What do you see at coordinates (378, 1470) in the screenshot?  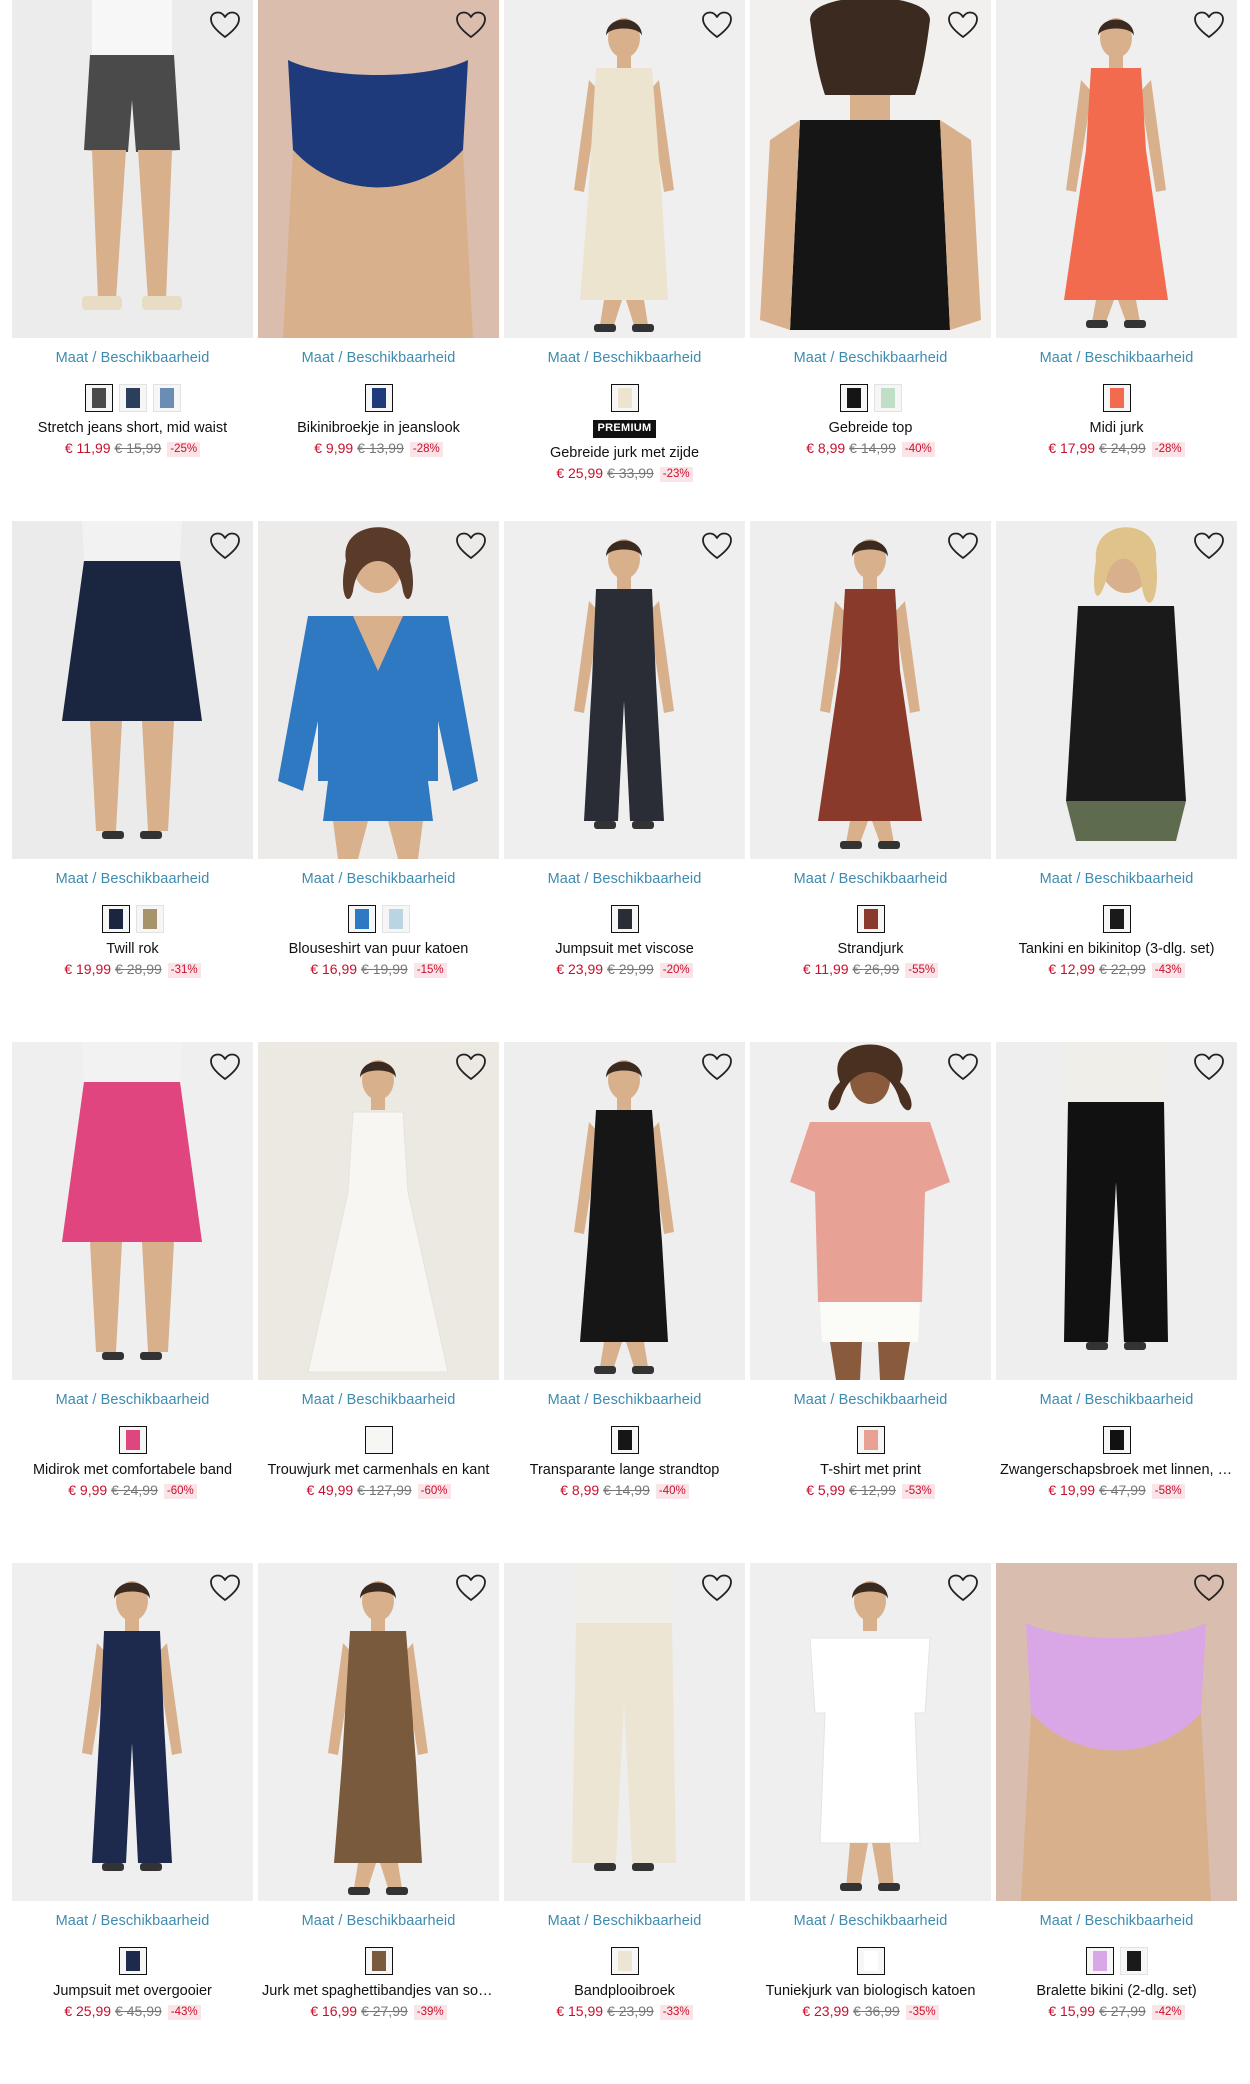 I see `product-name: Trouwjurk met carmenhals en kant` at bounding box center [378, 1470].